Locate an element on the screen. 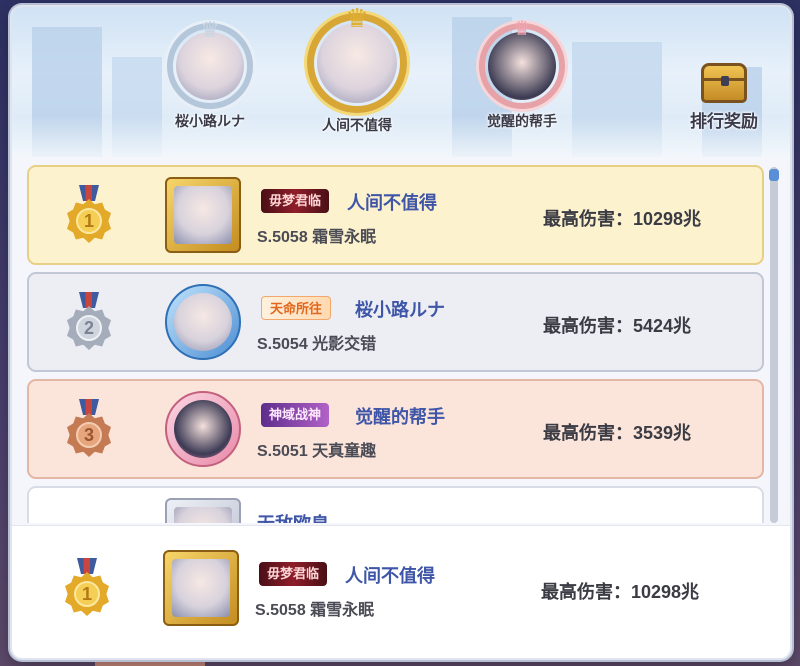 The image size is (800, 666). podium-rank-1: ♛ 人间不值得 is located at coordinates (357, 71).